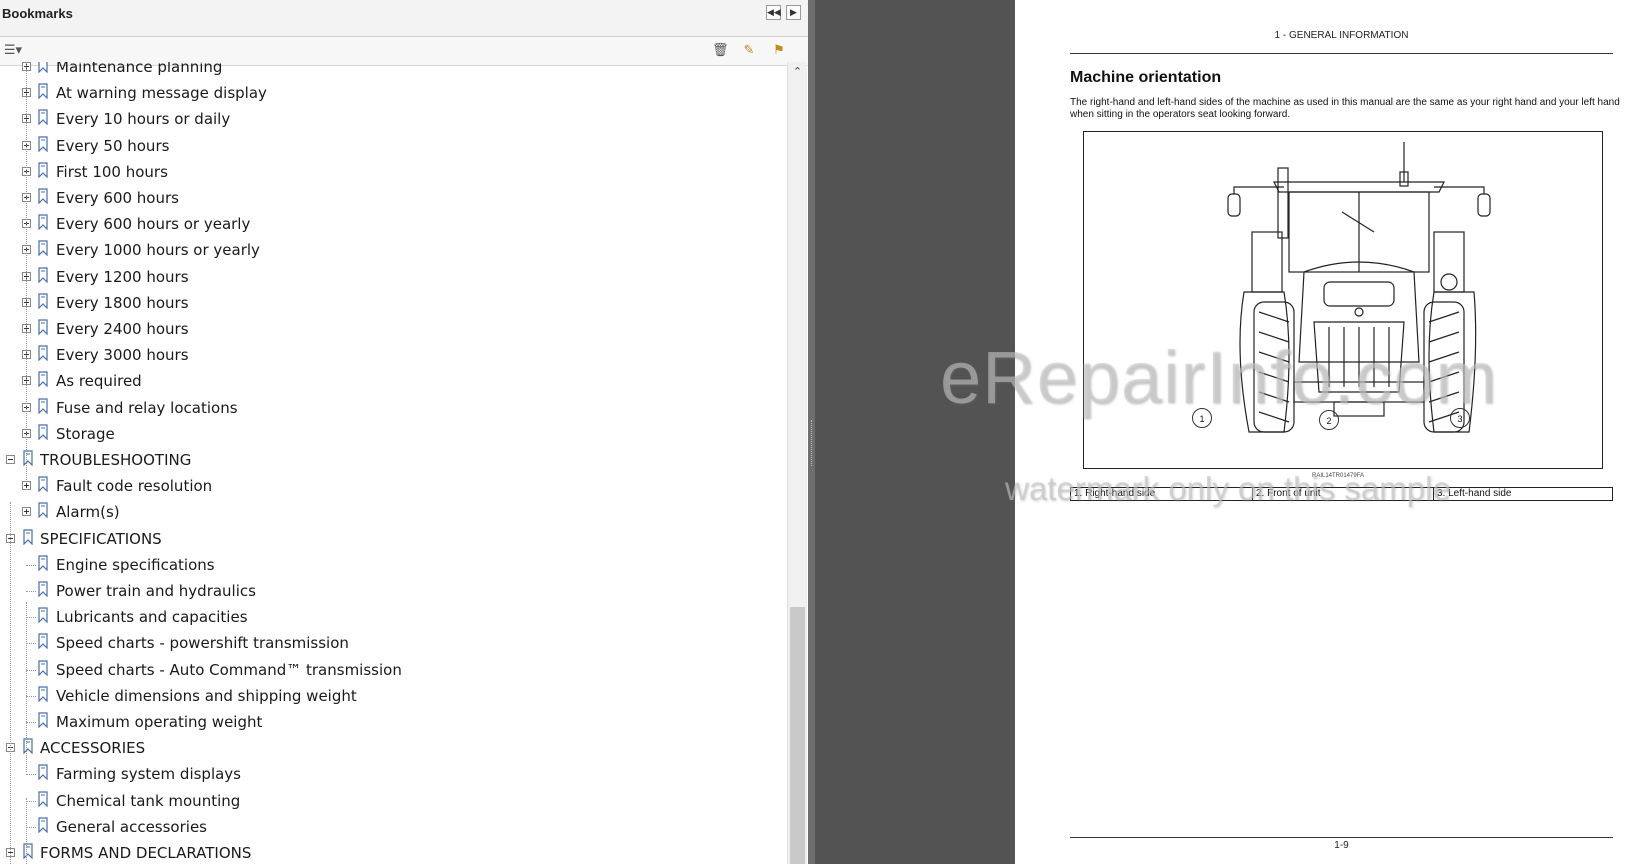 The height and width of the screenshot is (864, 1649). Describe the element at coordinates (390, 331) in the screenshot. I see `bookmark-item: Every 2400 hours` at that location.